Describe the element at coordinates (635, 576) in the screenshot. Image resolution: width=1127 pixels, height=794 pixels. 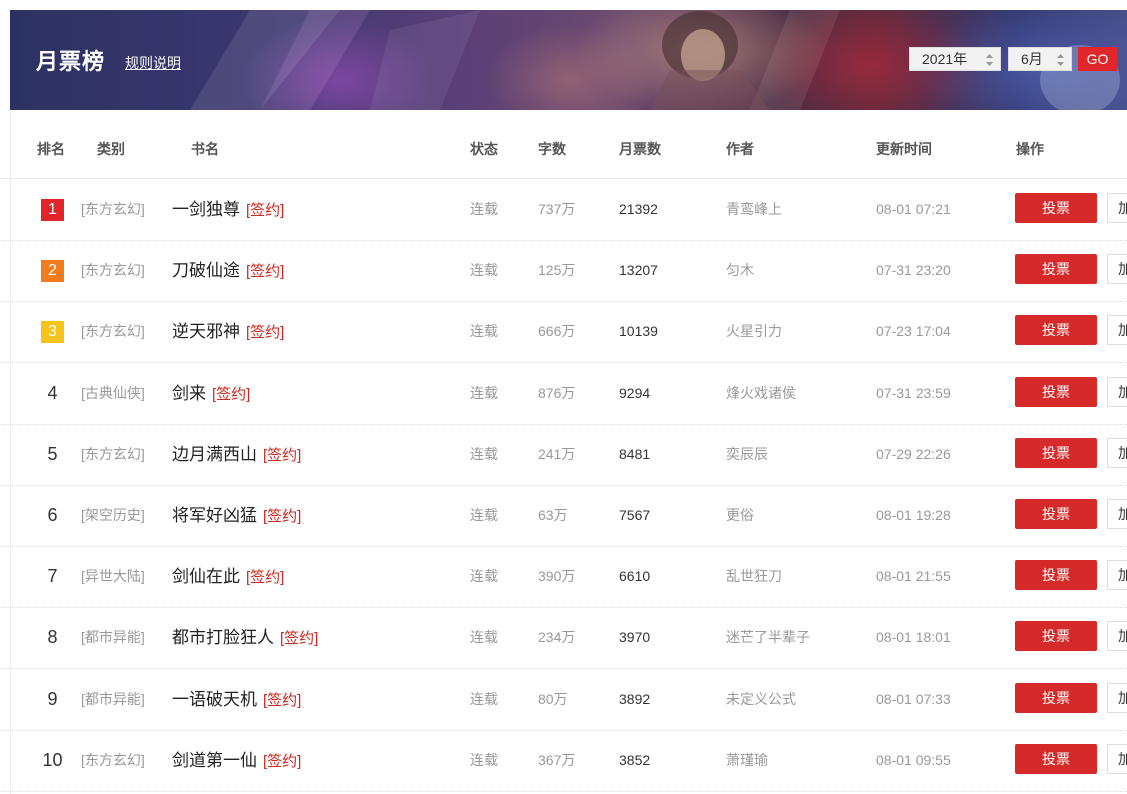
I see `monthly-votes: 6610` at that location.